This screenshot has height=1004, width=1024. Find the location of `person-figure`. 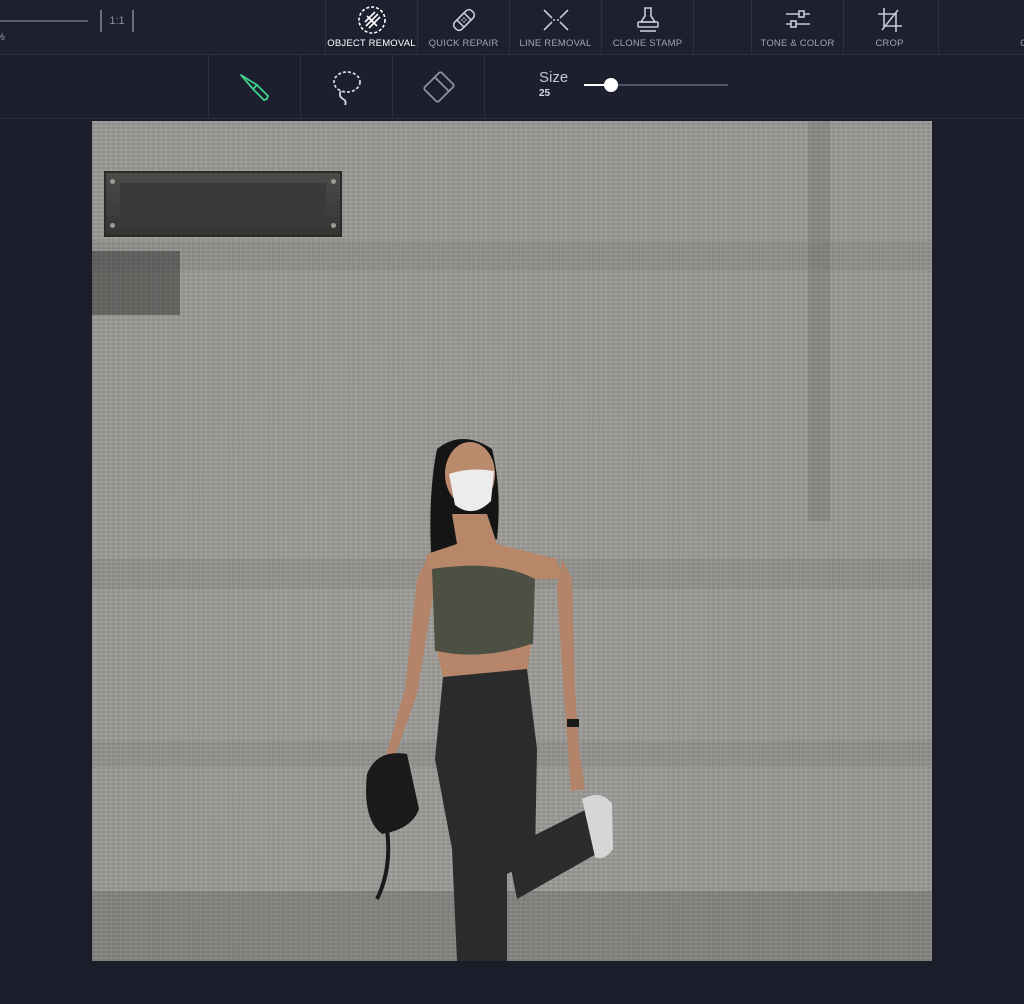

person-figure is located at coordinates (489, 700).